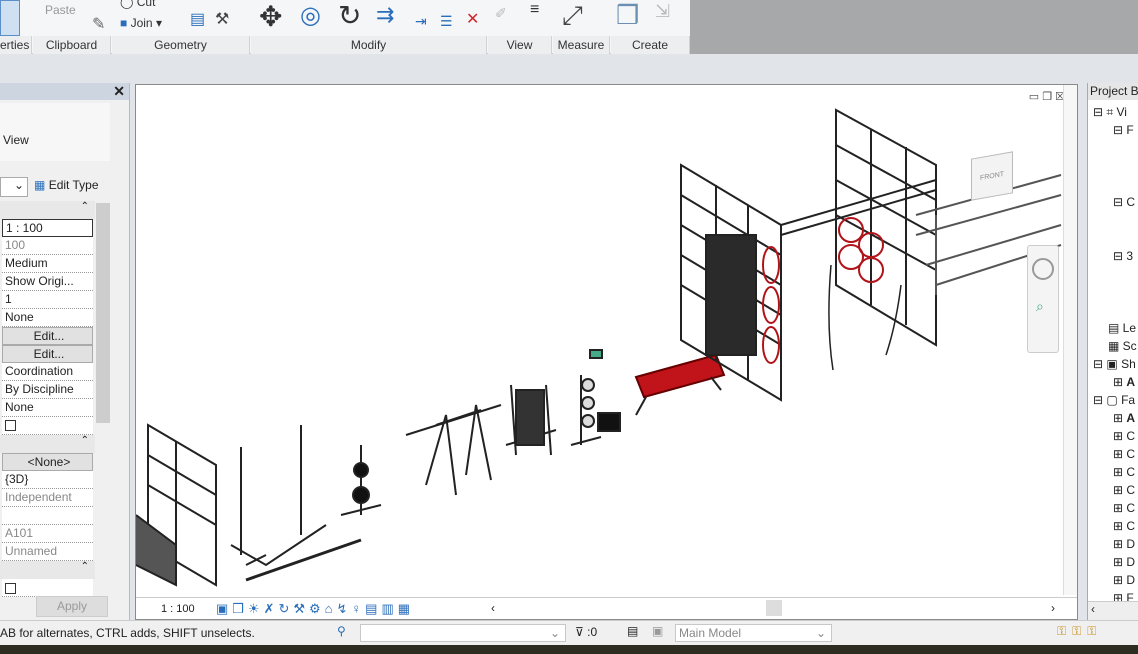 The width and height of the screenshot is (1138, 654). What do you see at coordinates (16, 45) in the screenshot?
I see `panel-label-properties: erties` at bounding box center [16, 45].